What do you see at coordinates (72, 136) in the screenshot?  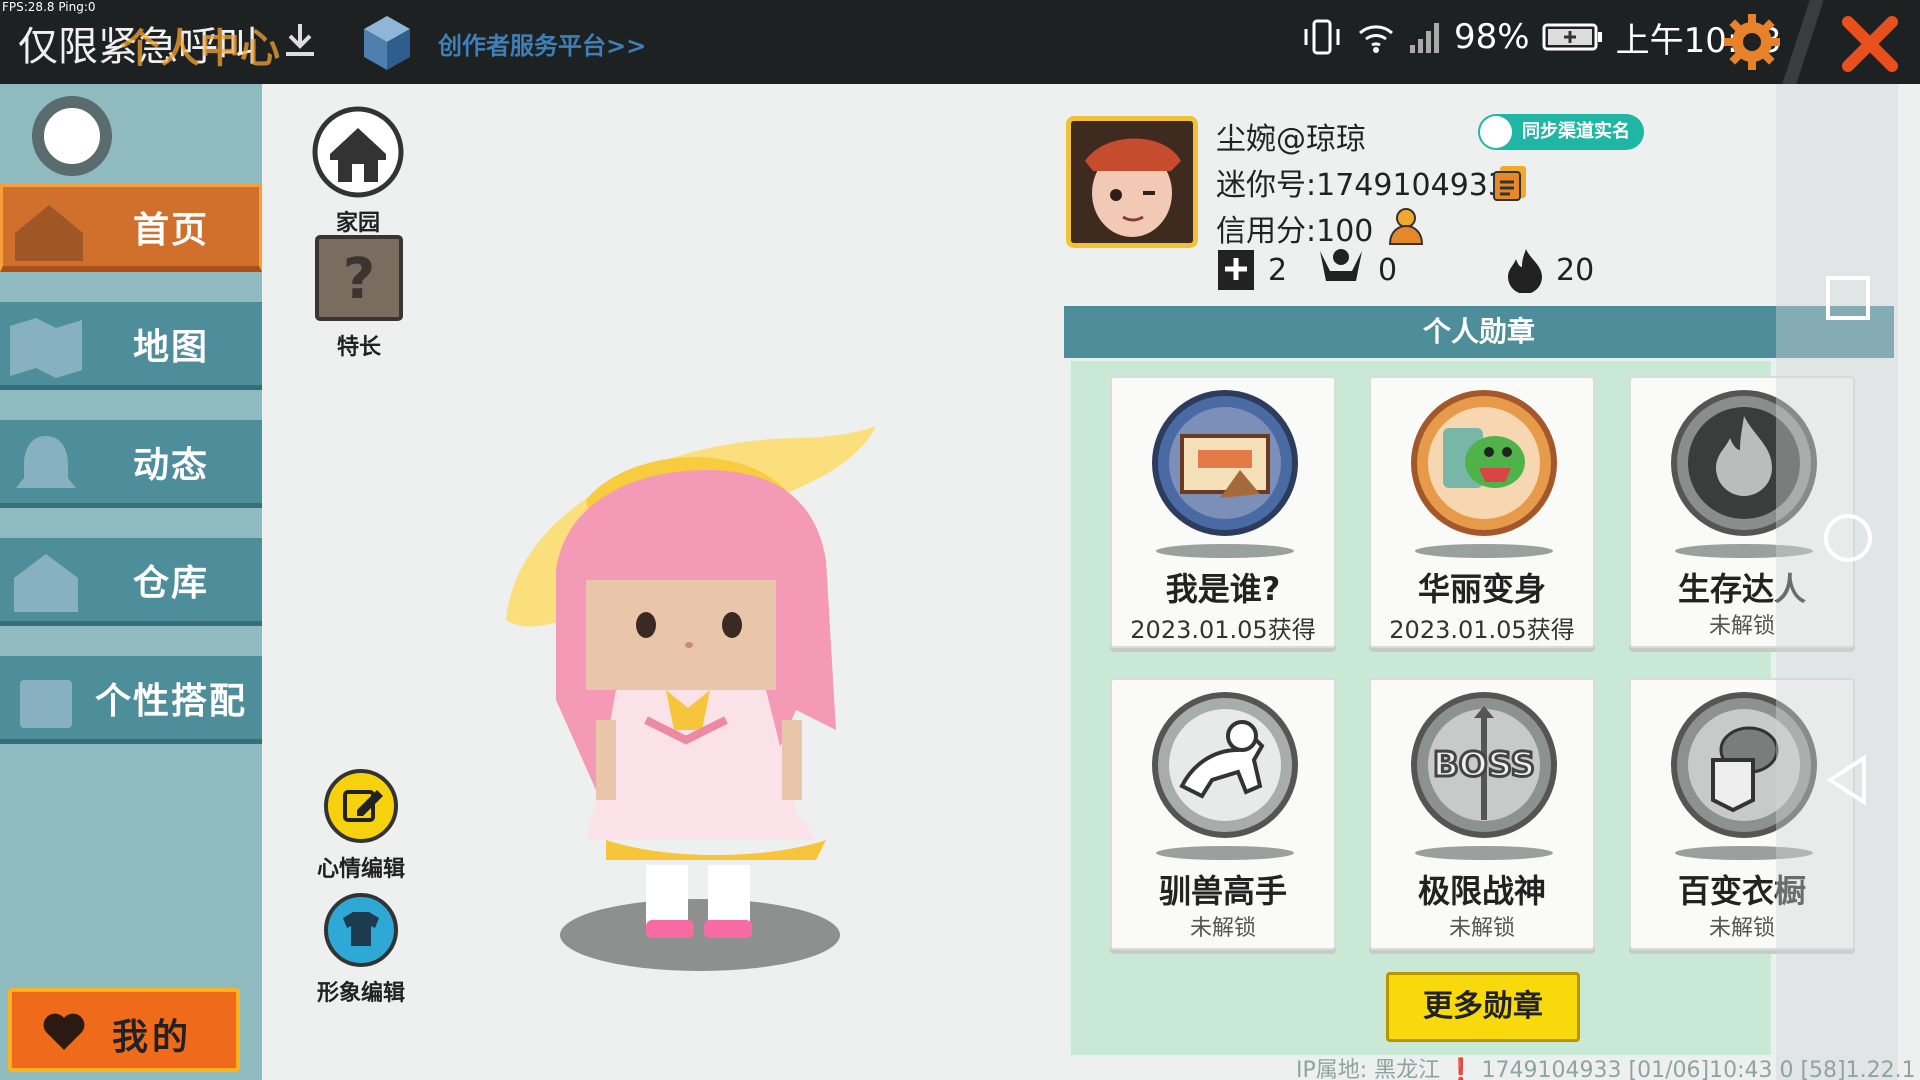 I see `avatar-toggle` at bounding box center [72, 136].